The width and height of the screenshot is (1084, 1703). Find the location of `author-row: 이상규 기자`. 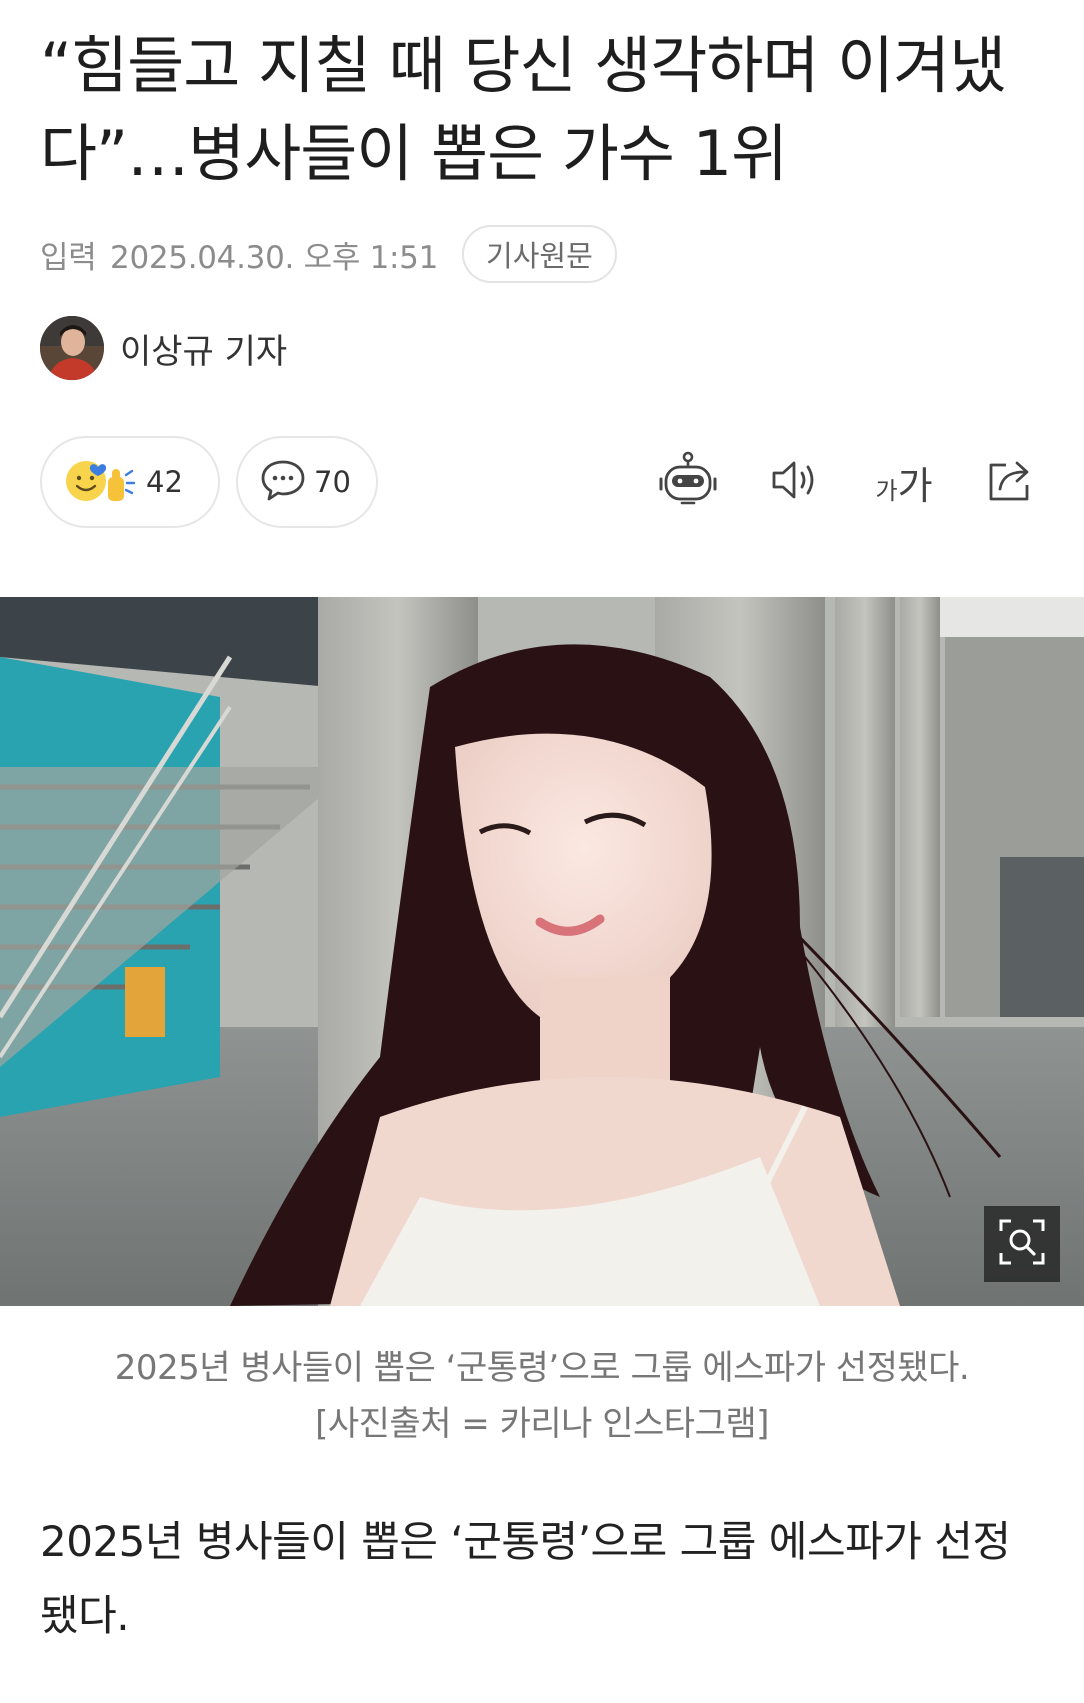

author-row: 이상규 기자 is located at coordinates (542, 348).